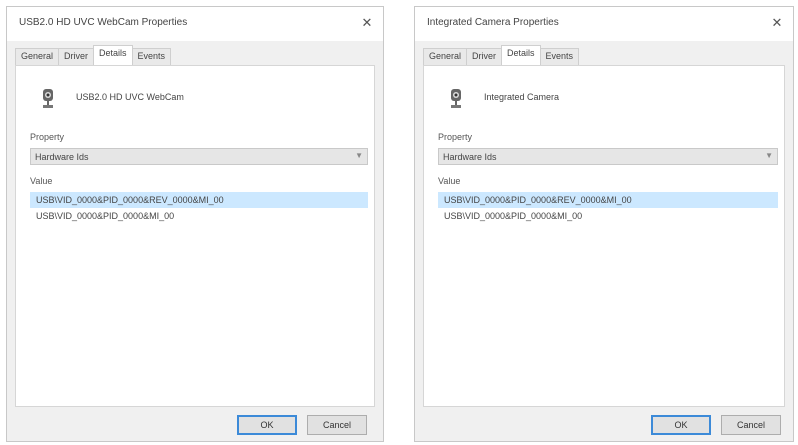  Describe the element at coordinates (522, 97) in the screenshot. I see `right-device-name: Integrated Camera` at that location.